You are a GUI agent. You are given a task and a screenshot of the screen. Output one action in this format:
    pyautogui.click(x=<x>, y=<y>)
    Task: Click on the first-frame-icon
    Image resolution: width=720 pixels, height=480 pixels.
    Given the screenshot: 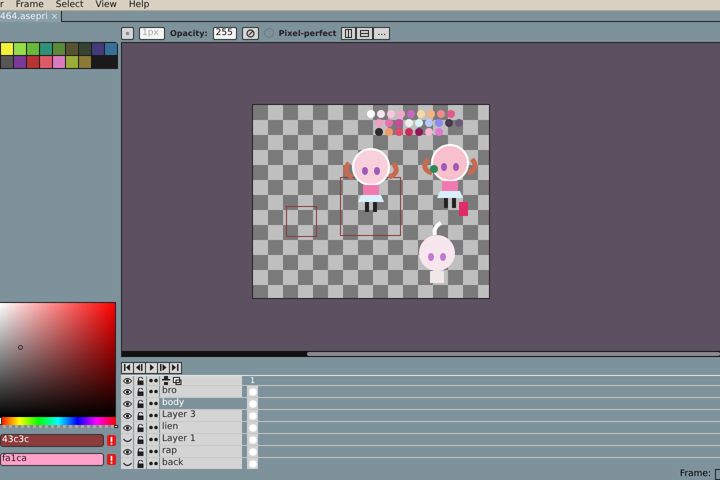 What is the action you would take?
    pyautogui.click(x=127, y=367)
    